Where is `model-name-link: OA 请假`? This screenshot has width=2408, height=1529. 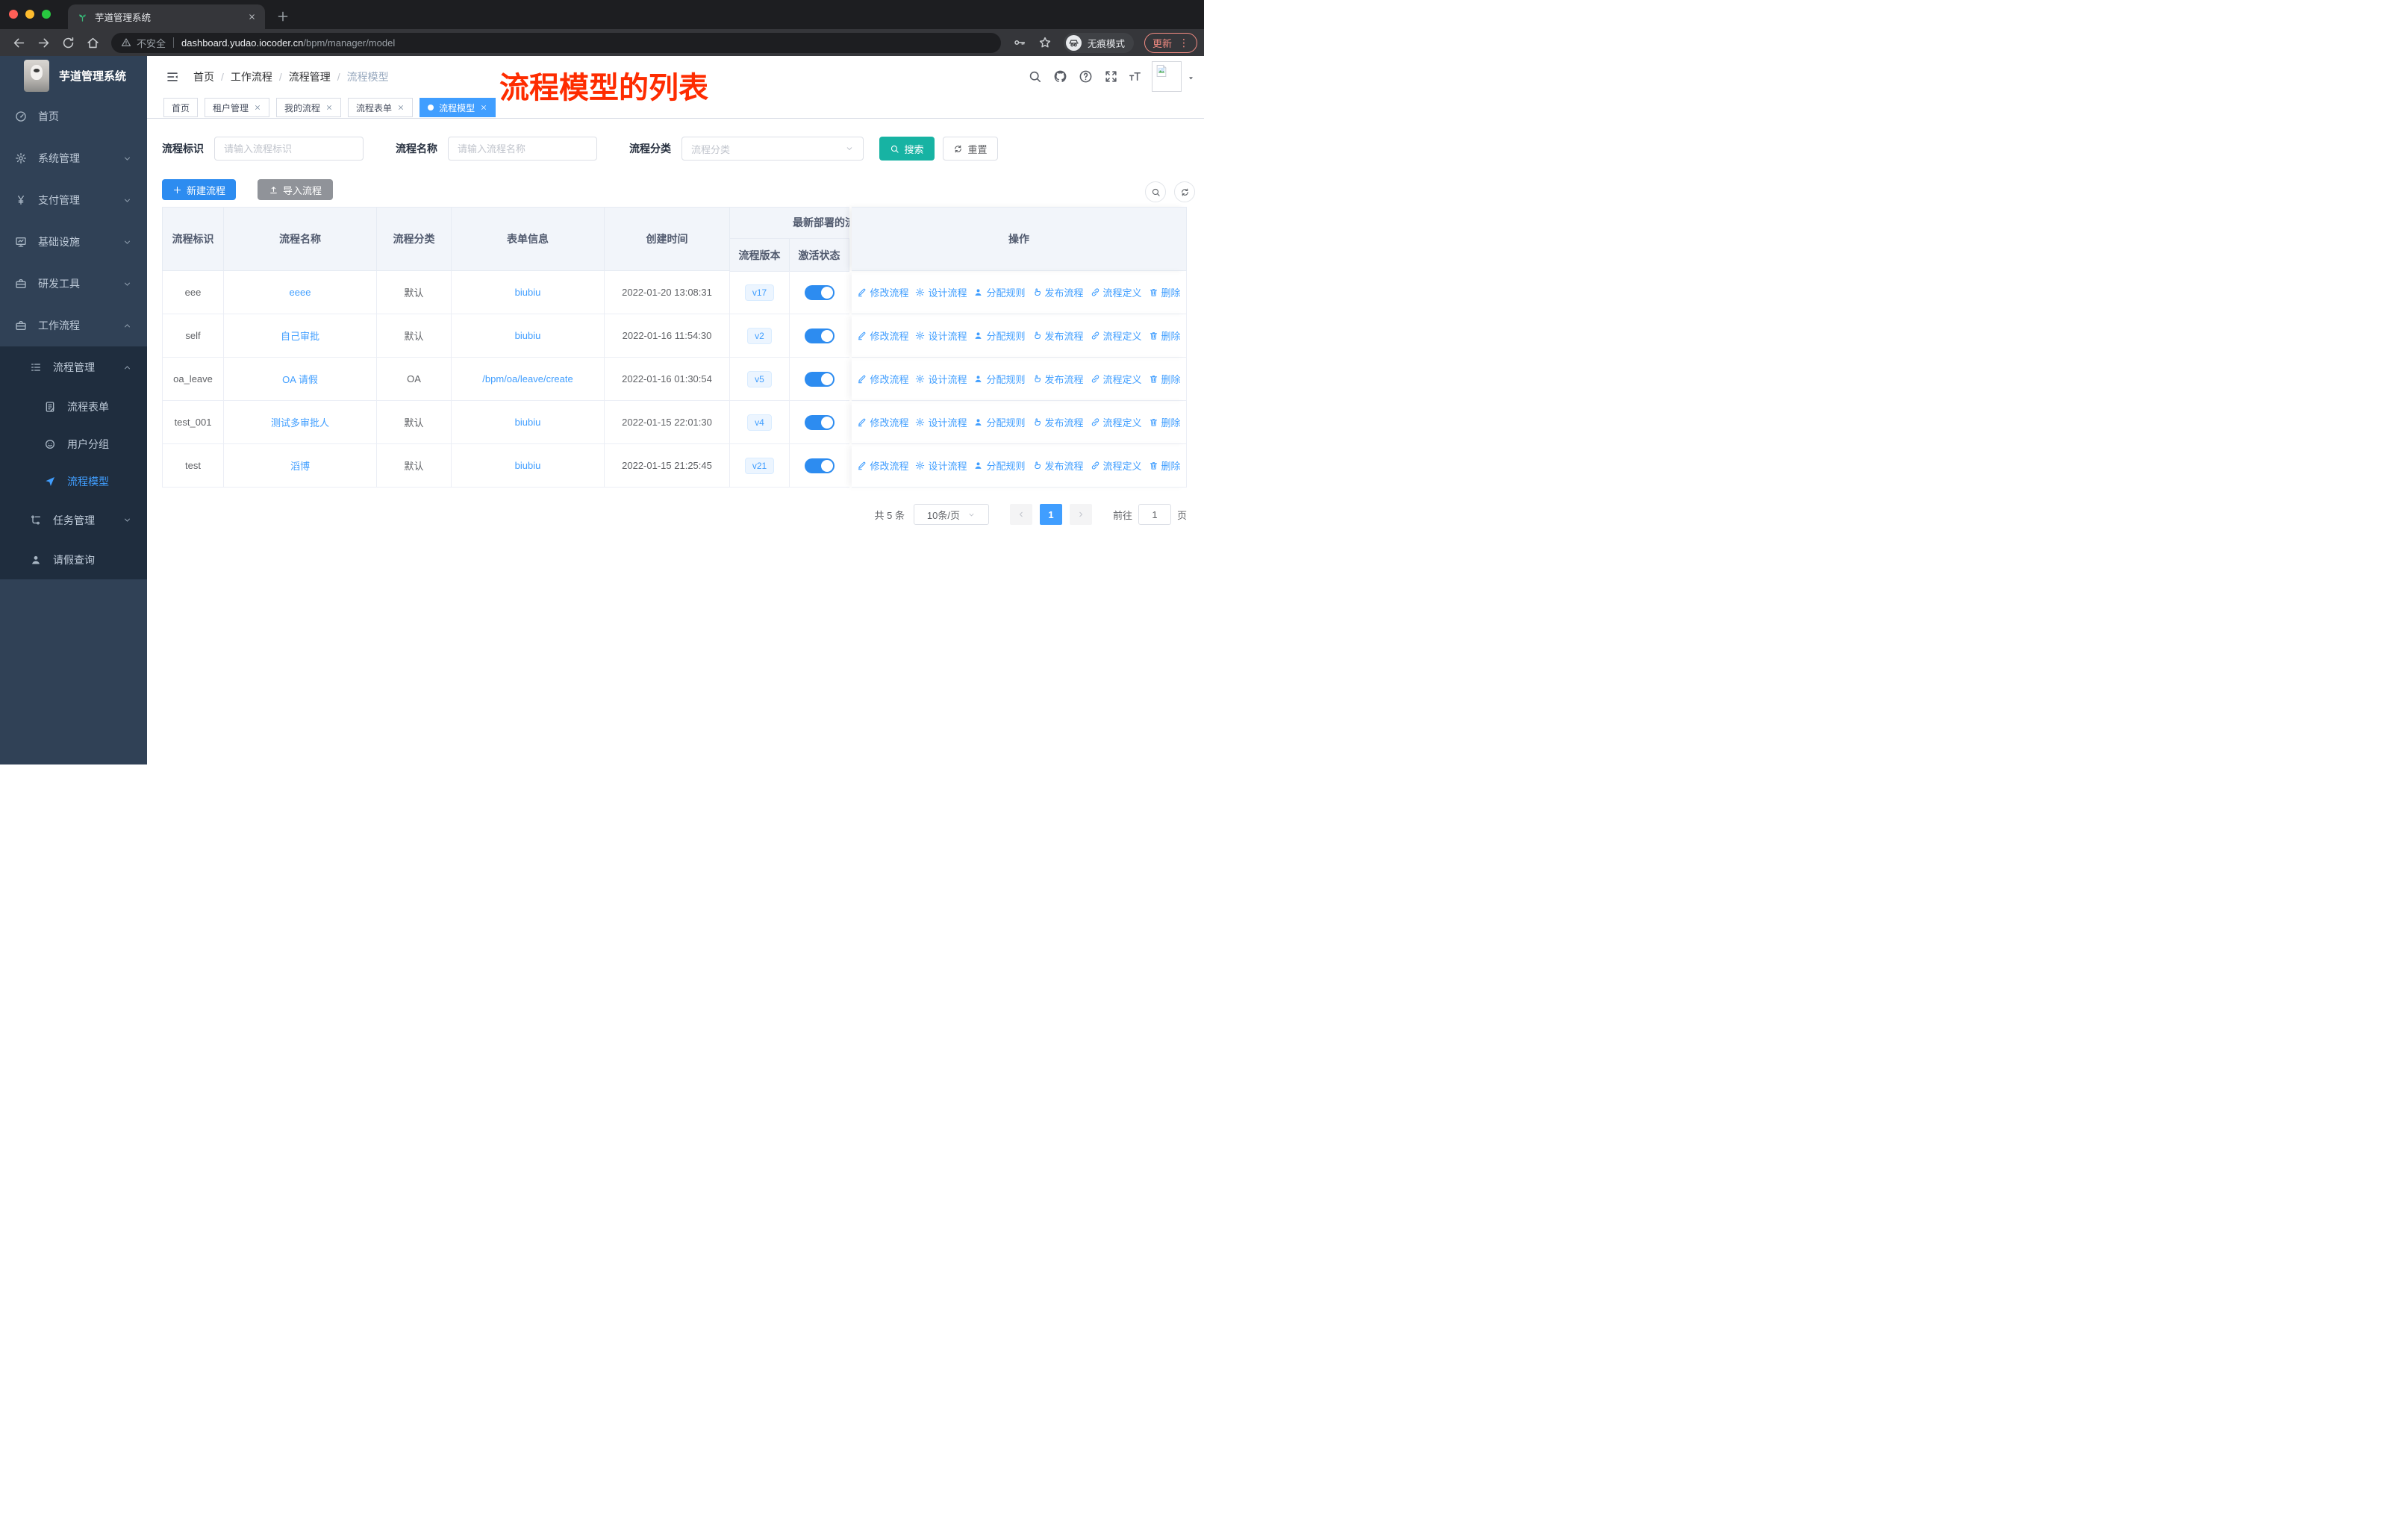
model-name-link: OA 请假 is located at coordinates (300, 379).